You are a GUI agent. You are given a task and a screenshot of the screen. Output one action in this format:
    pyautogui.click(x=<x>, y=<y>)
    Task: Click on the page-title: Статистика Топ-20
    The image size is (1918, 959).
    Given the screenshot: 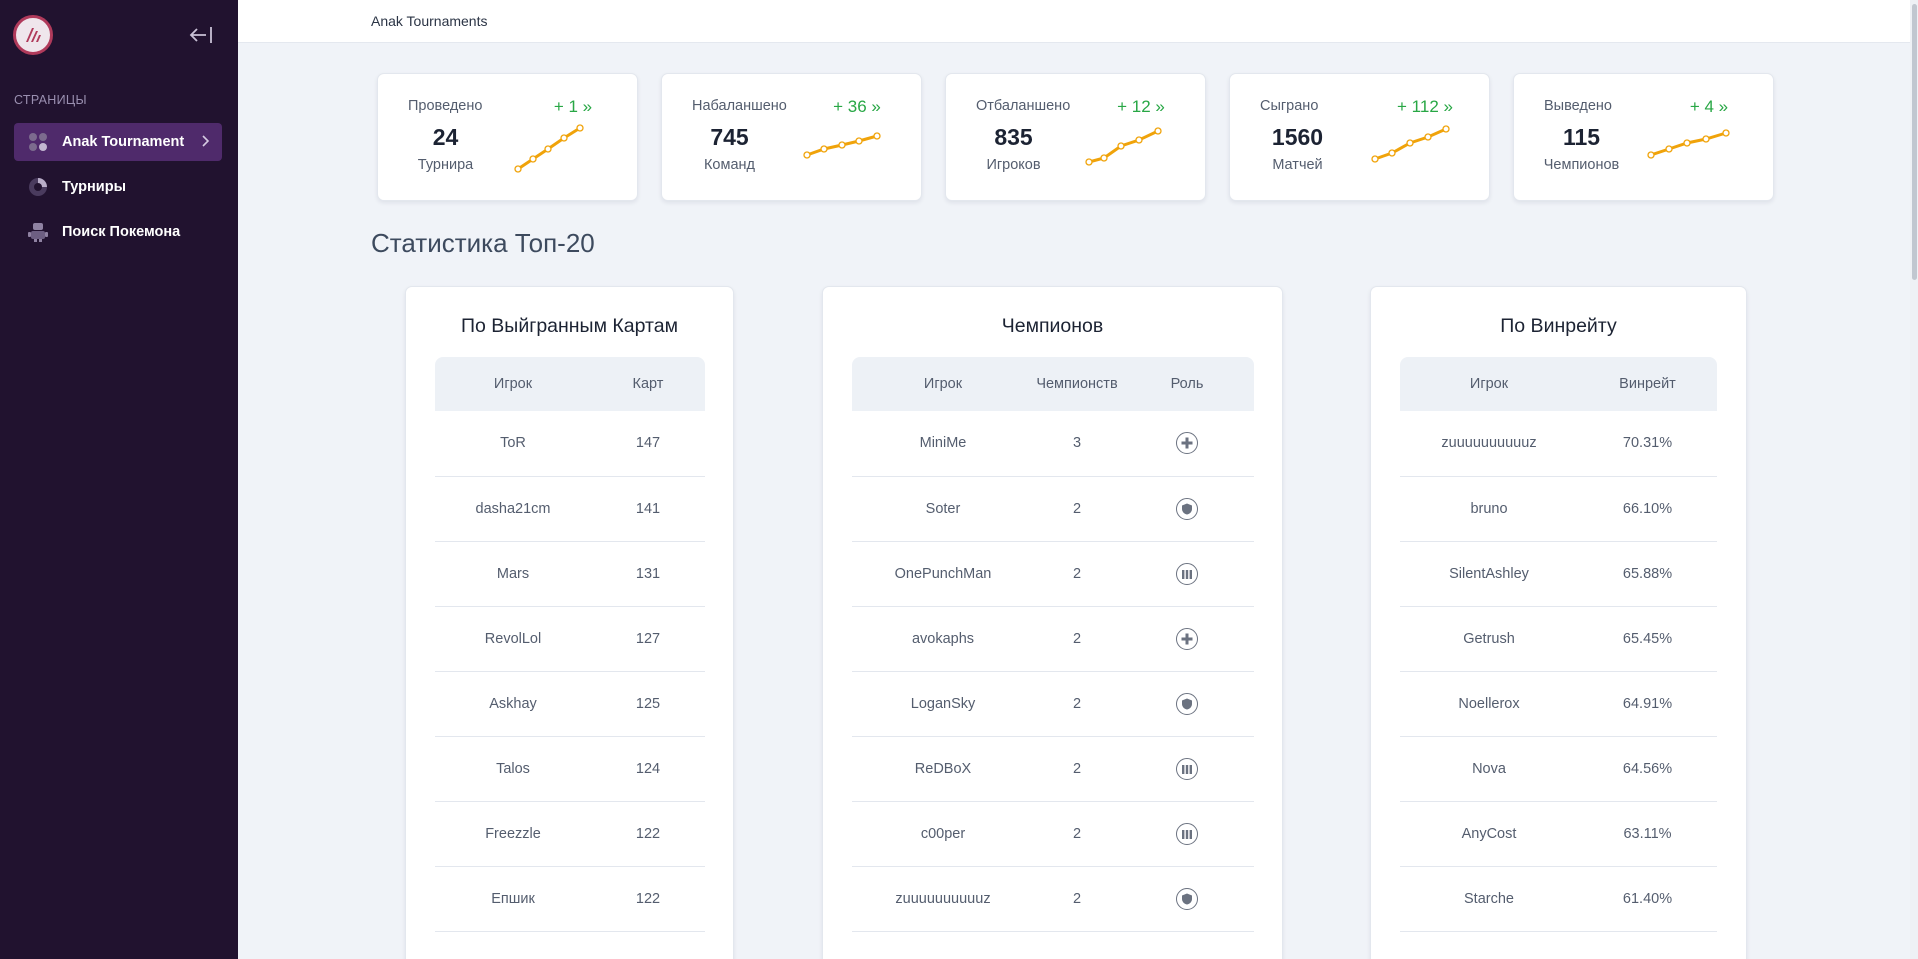 What is the action you would take?
    pyautogui.click(x=483, y=243)
    